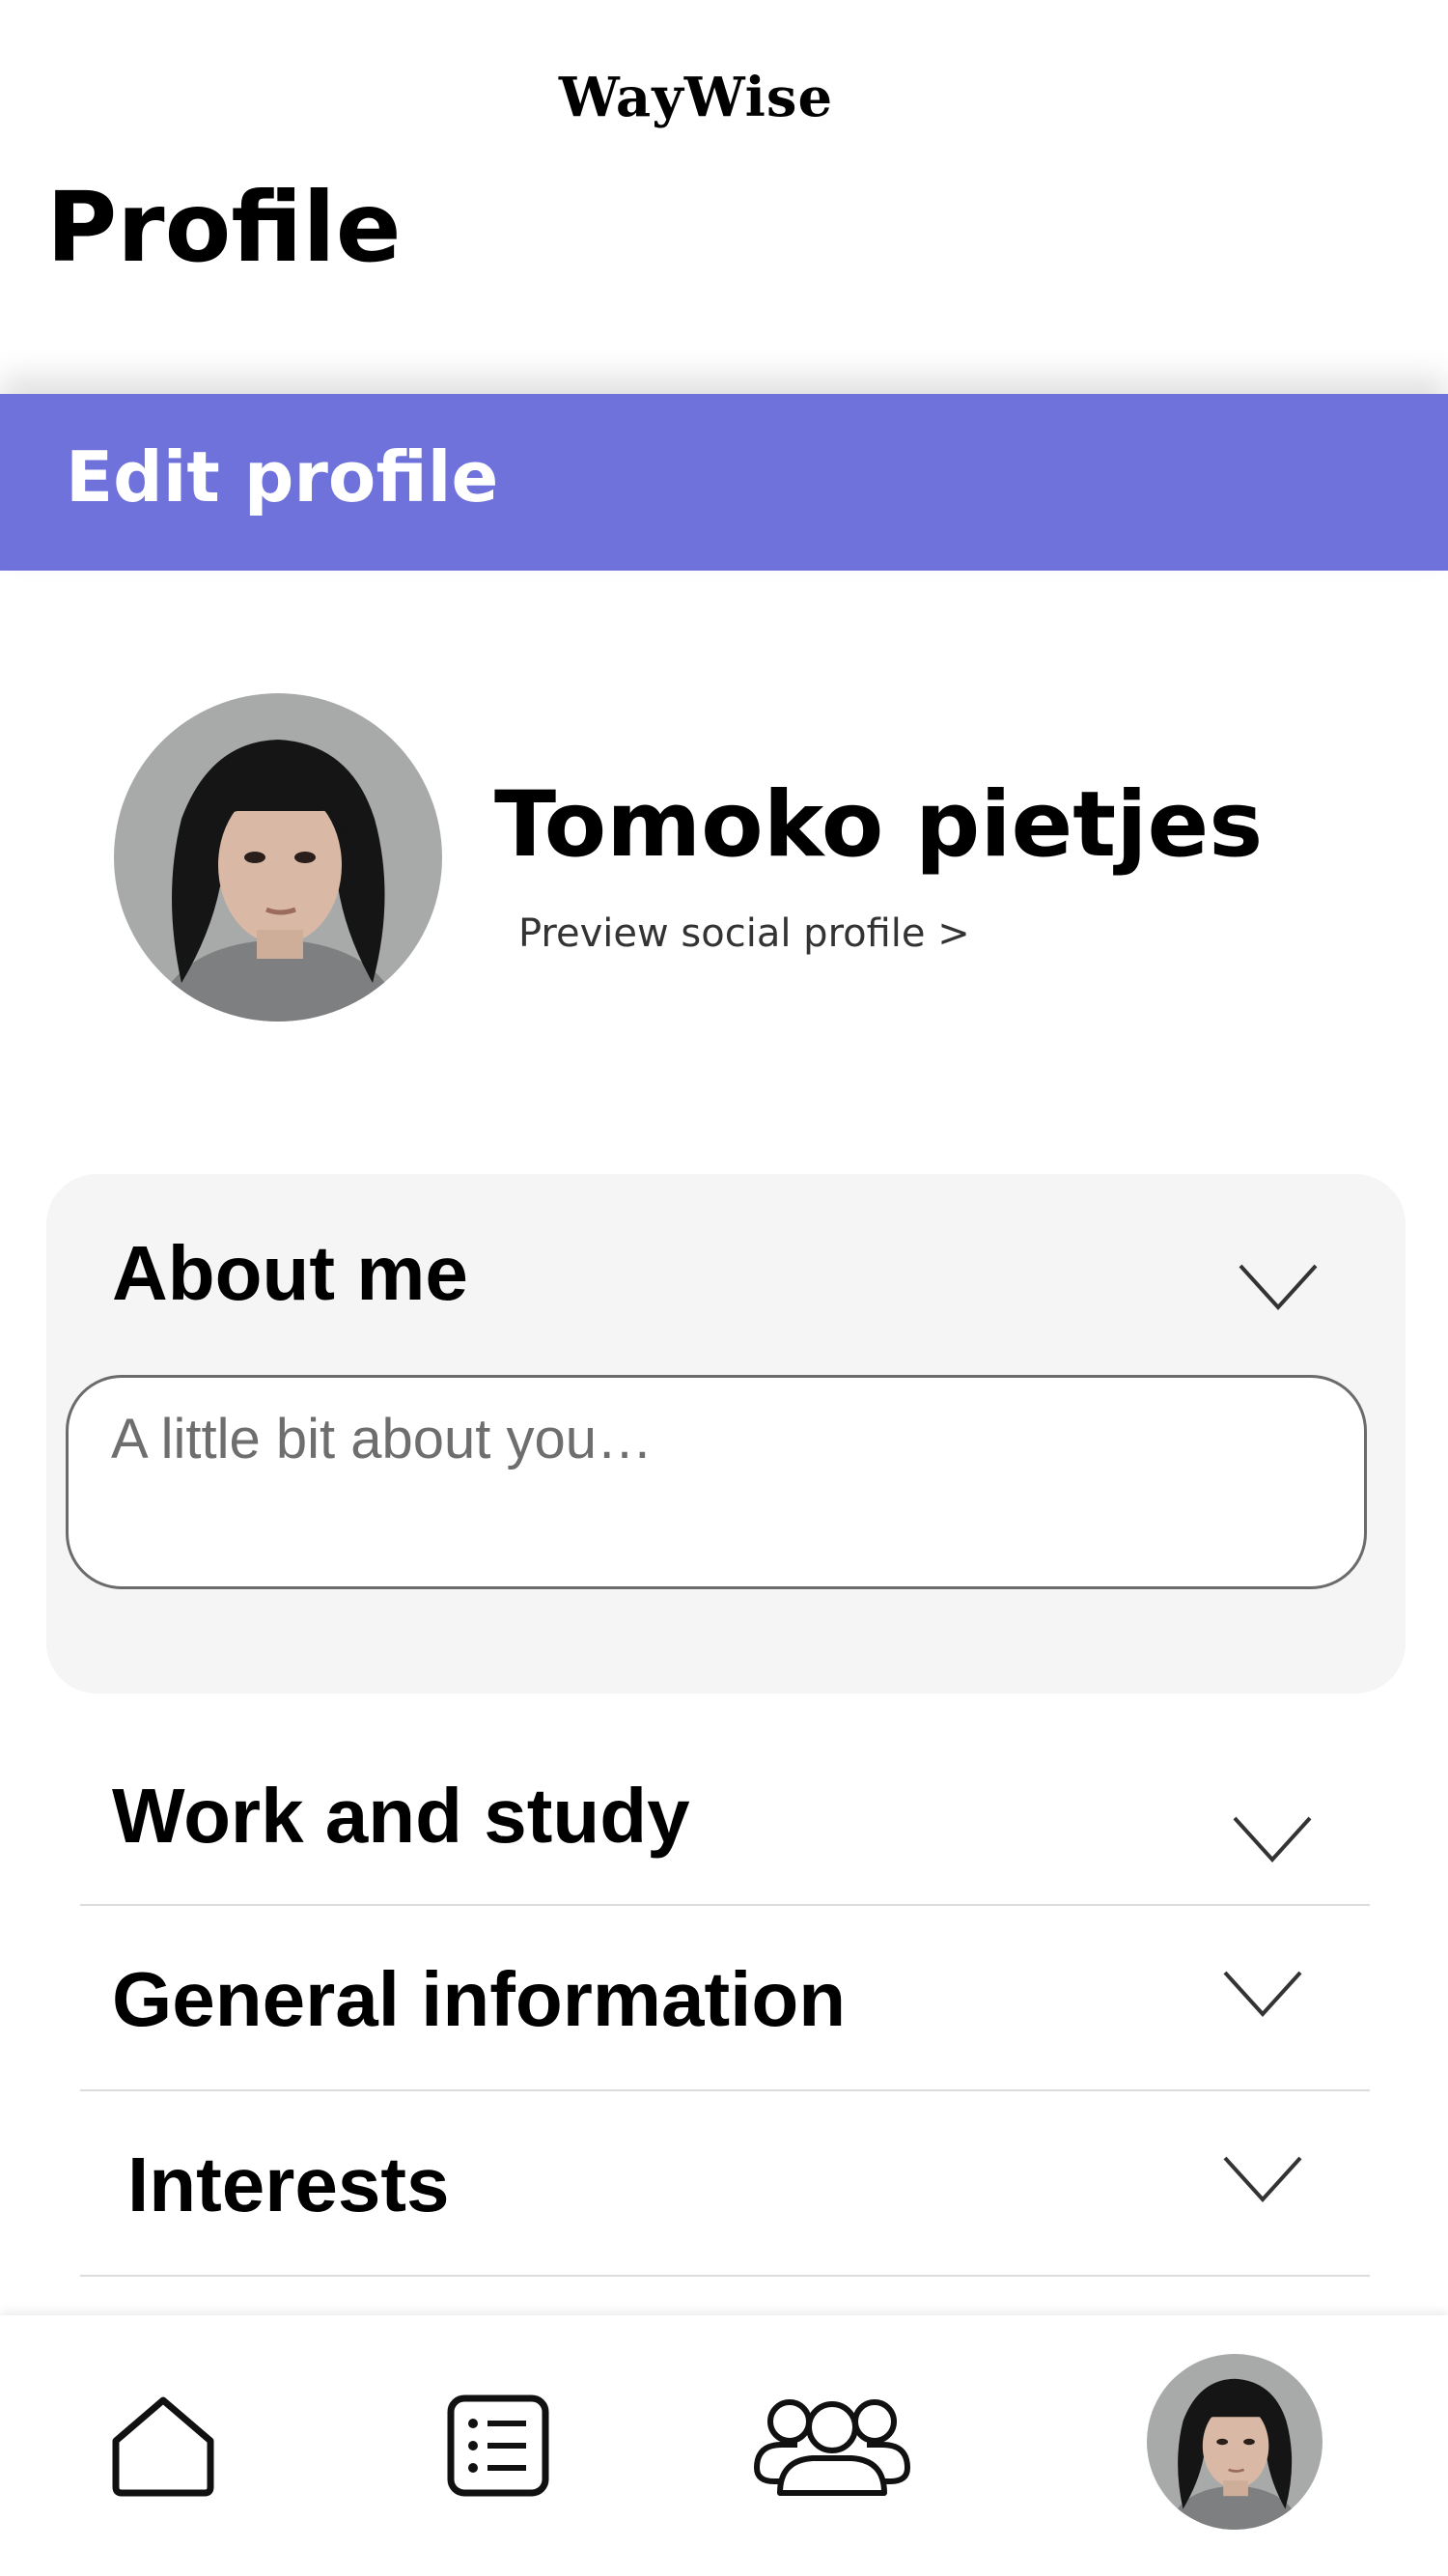 The image size is (1448, 2576). What do you see at coordinates (879, 825) in the screenshot?
I see `user-name: Tomoko pietjes` at bounding box center [879, 825].